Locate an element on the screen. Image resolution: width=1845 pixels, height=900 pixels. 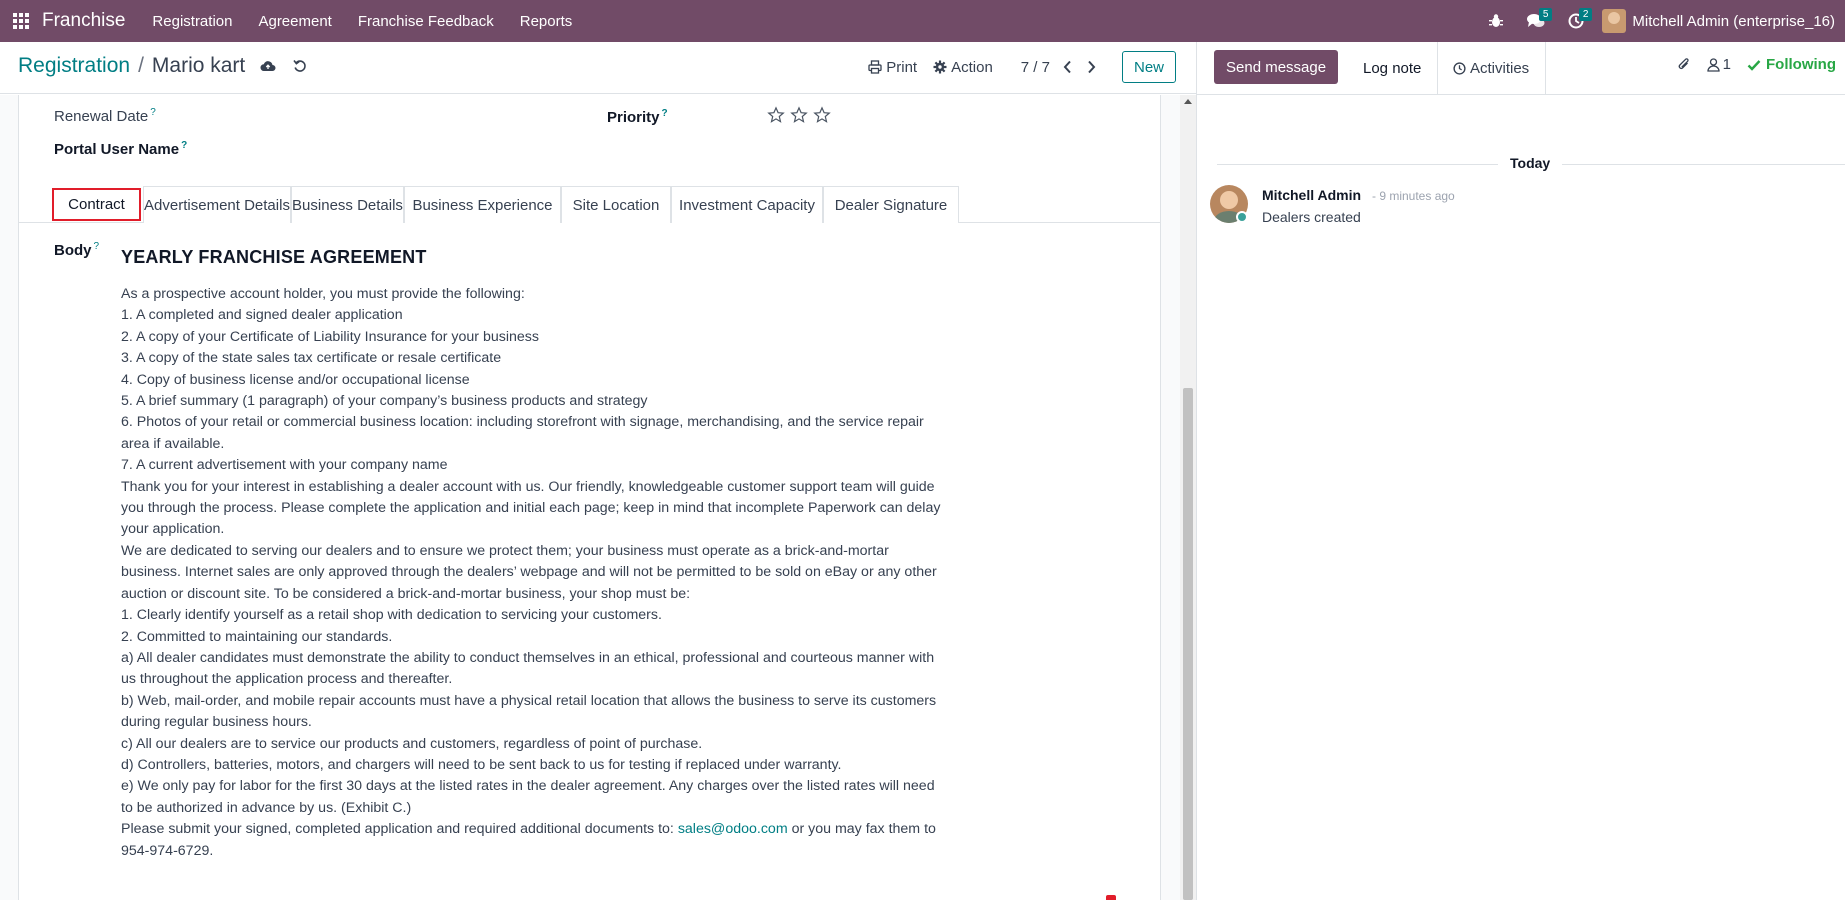
activities-clock-icon: 2 is located at coordinates (1576, 21).